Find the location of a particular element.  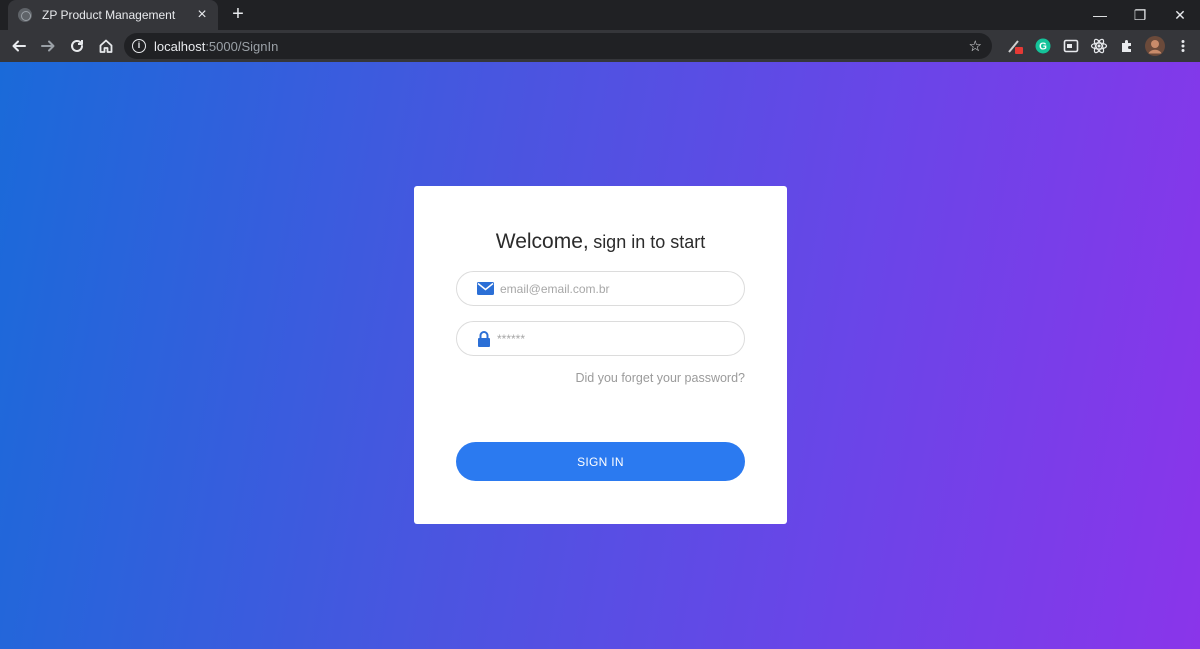

address-bar: i localhost:5000/SignIn ☆ is located at coordinates (558, 46).